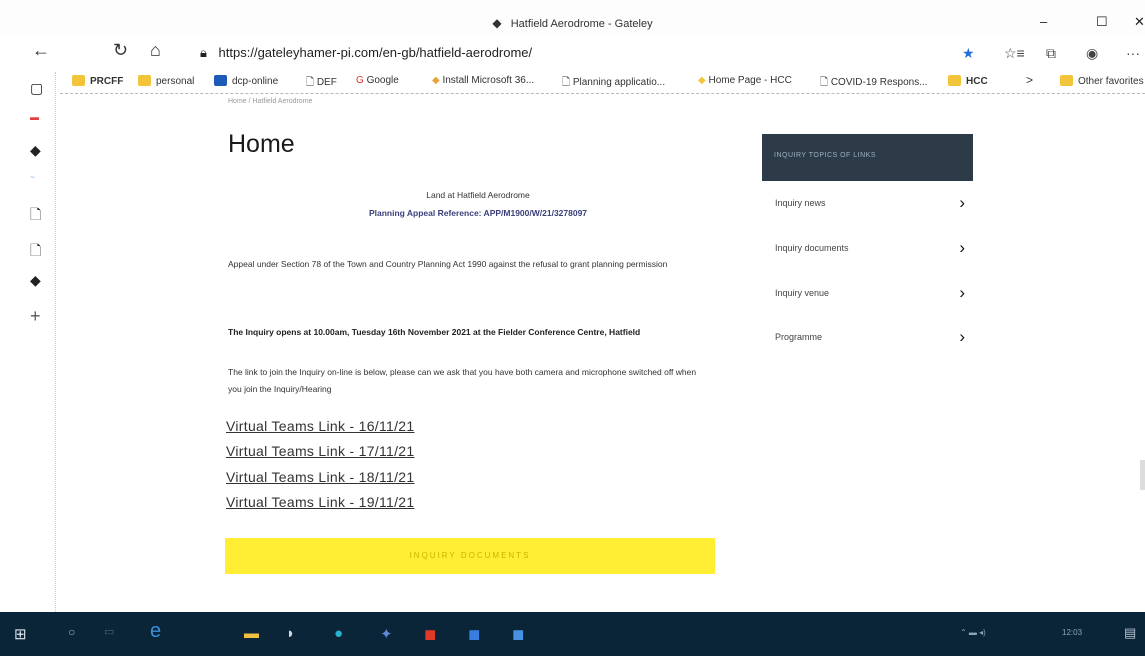  I want to click on favorites-button: ☆≡, so click(1014, 53).